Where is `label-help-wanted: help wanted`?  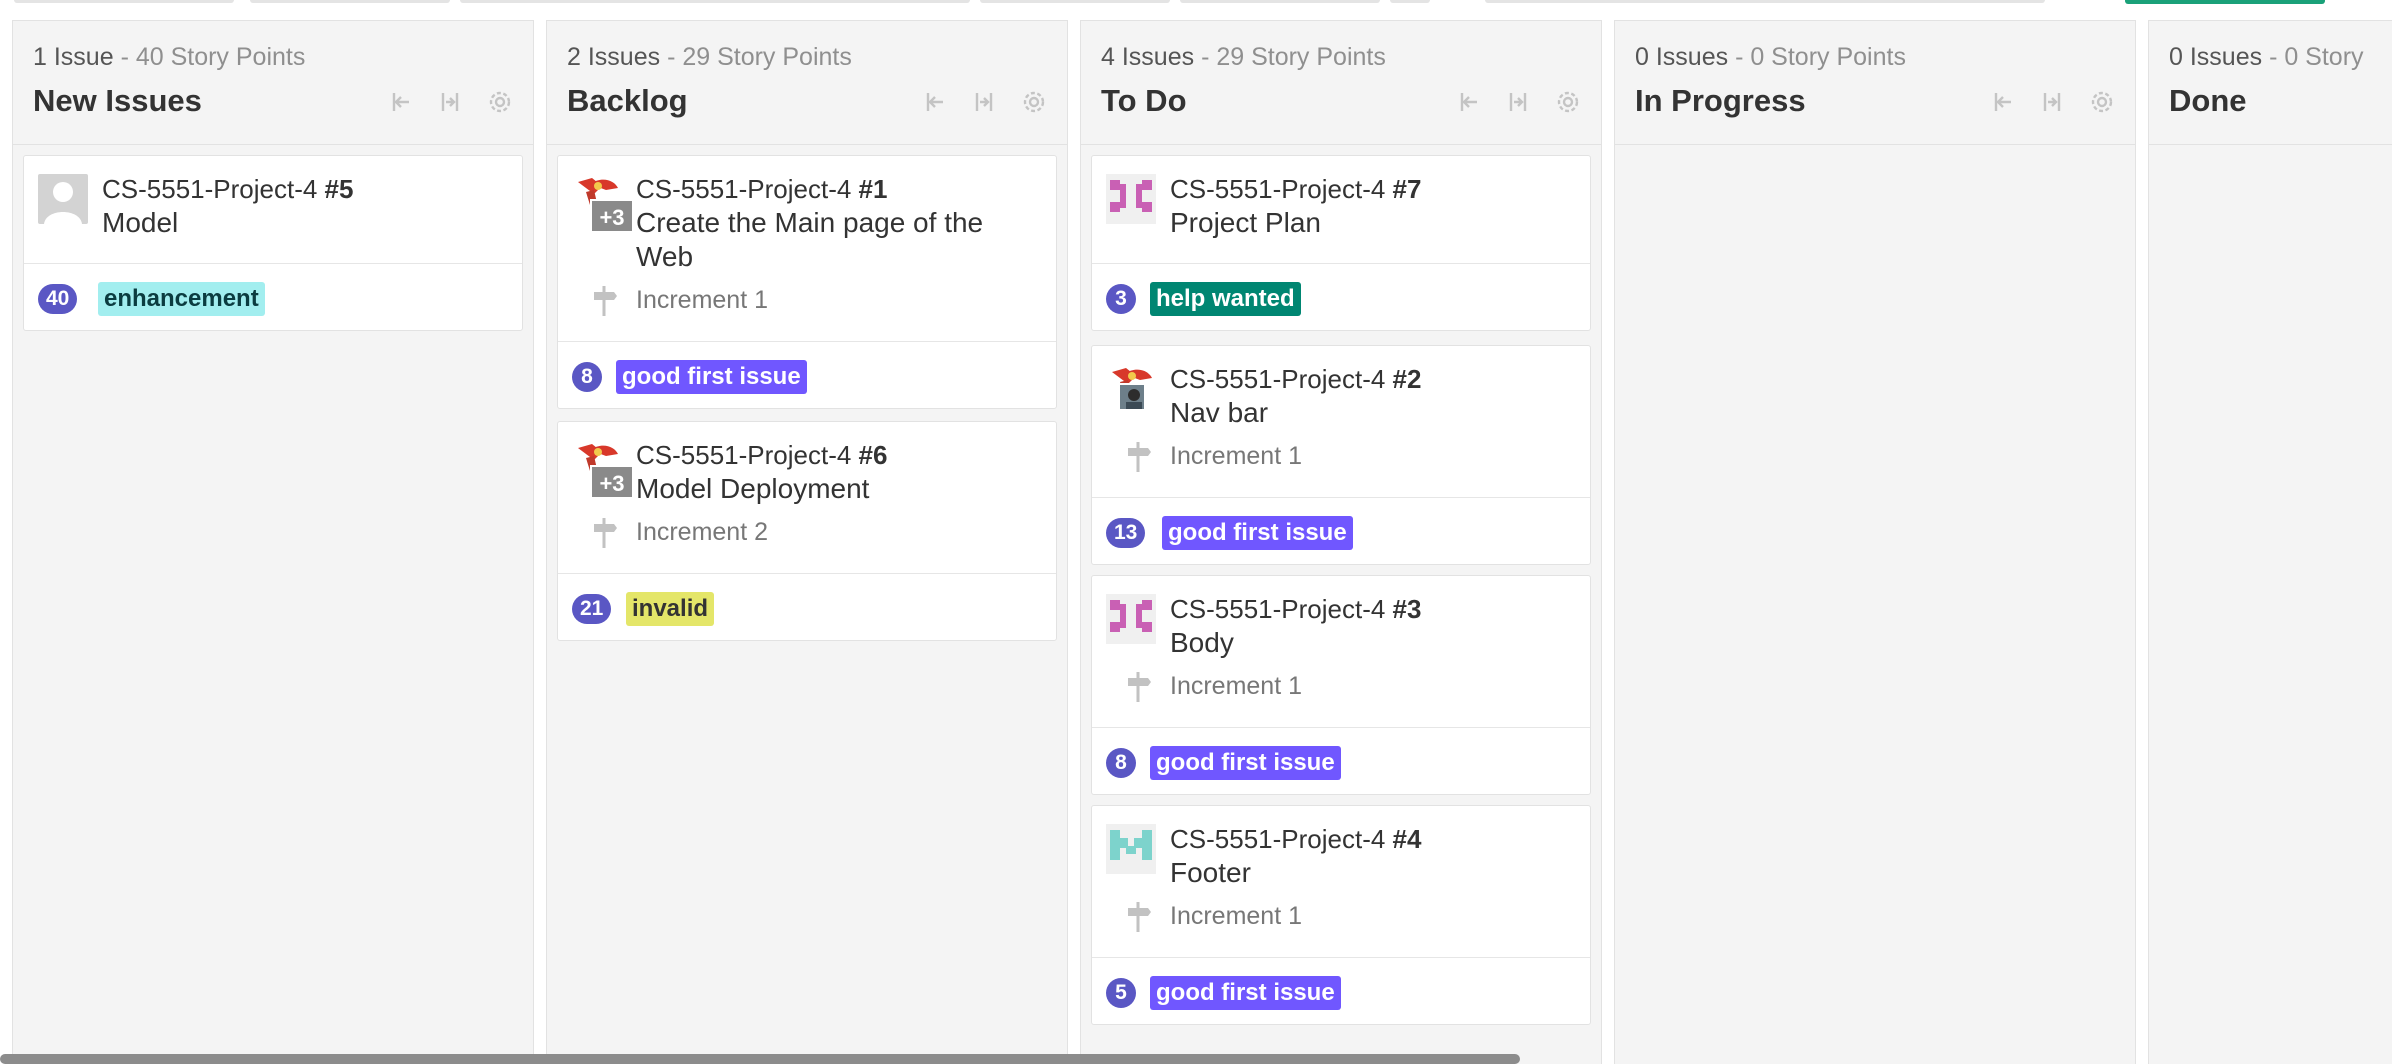 label-help-wanted: help wanted is located at coordinates (1225, 299).